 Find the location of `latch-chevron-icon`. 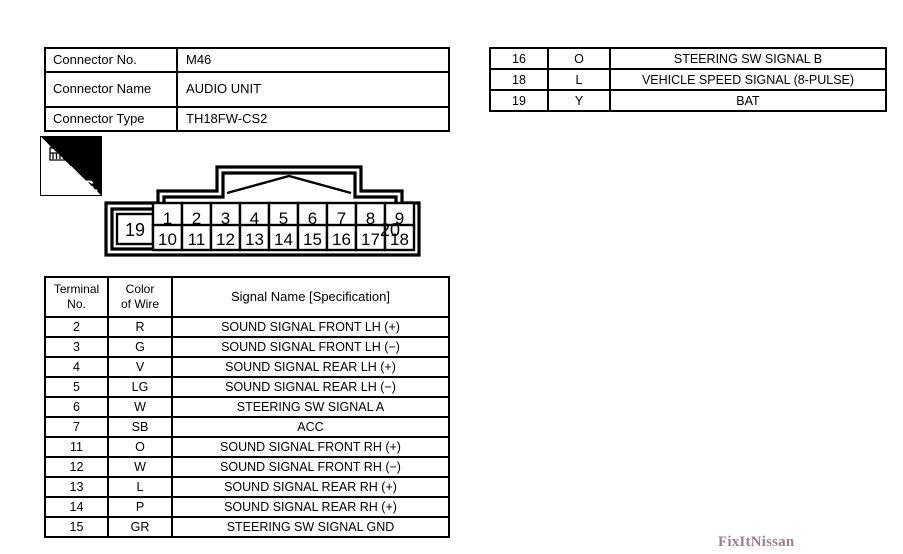

latch-chevron-icon is located at coordinates (289, 184).